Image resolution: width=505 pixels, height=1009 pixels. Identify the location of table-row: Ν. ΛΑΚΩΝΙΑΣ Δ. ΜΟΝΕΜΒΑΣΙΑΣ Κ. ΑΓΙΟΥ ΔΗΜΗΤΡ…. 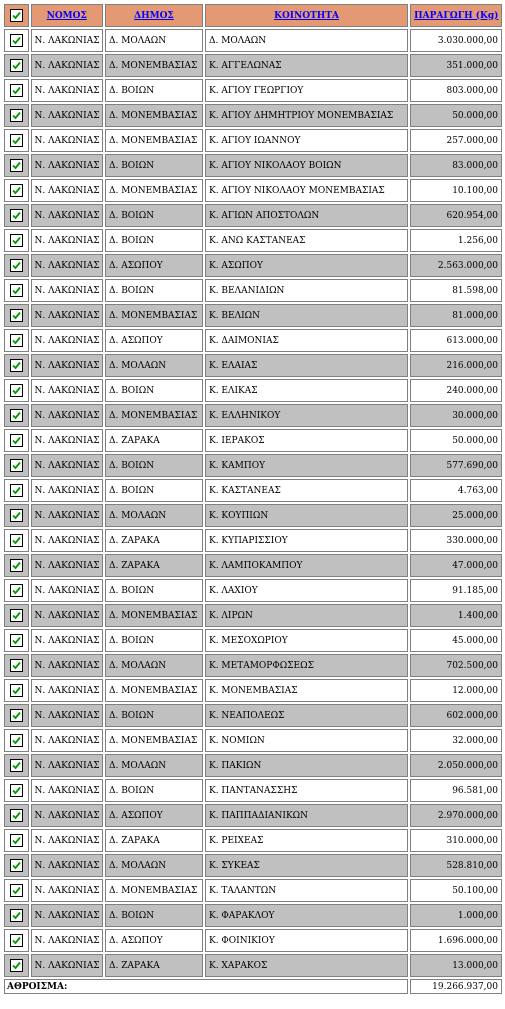
(253, 115).